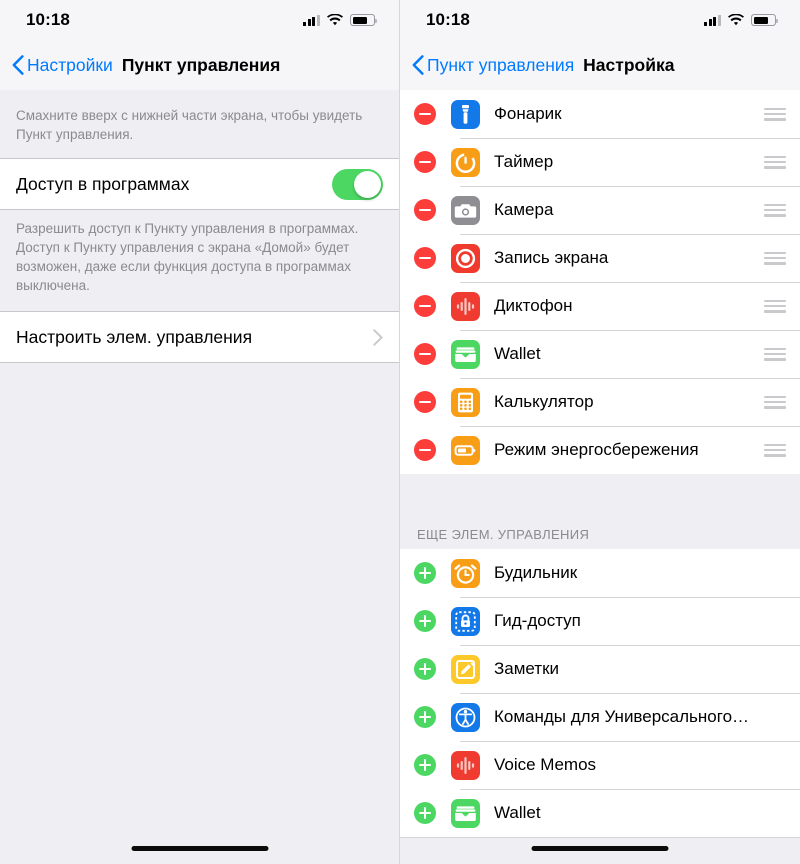 This screenshot has width=800, height=864. What do you see at coordinates (199, 184) in the screenshot?
I see `app-access-row: Доступ в программах` at bounding box center [199, 184].